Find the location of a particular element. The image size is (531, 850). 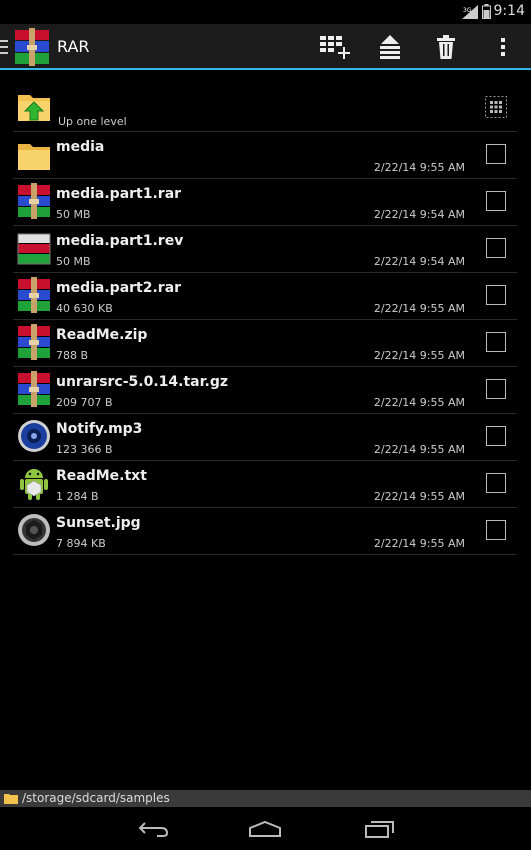

list-item: ReadMe.zip 788 B 2/22/14 9:55 AM is located at coordinates (265, 343).